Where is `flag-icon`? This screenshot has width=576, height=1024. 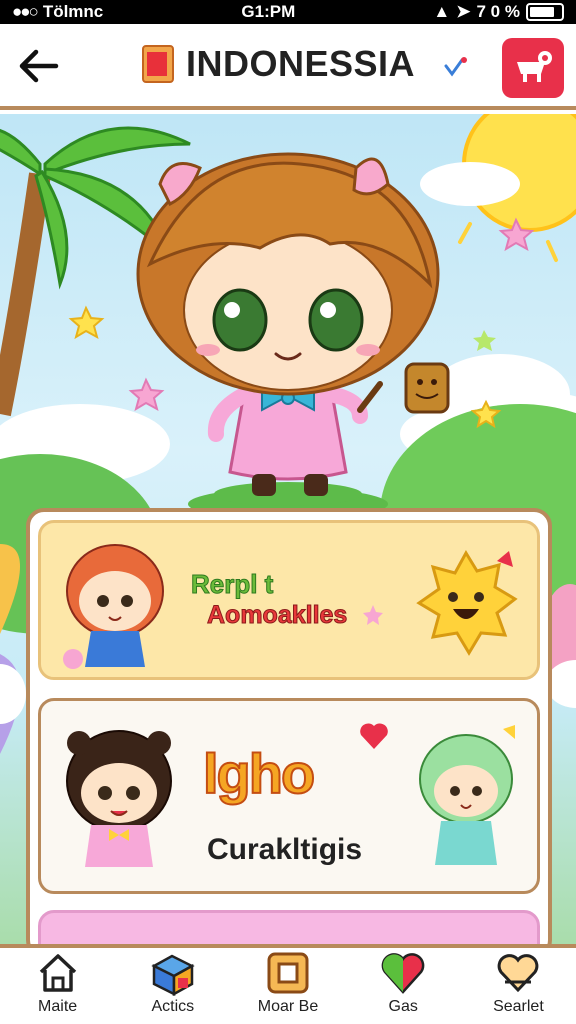 flag-icon is located at coordinates (158, 64).